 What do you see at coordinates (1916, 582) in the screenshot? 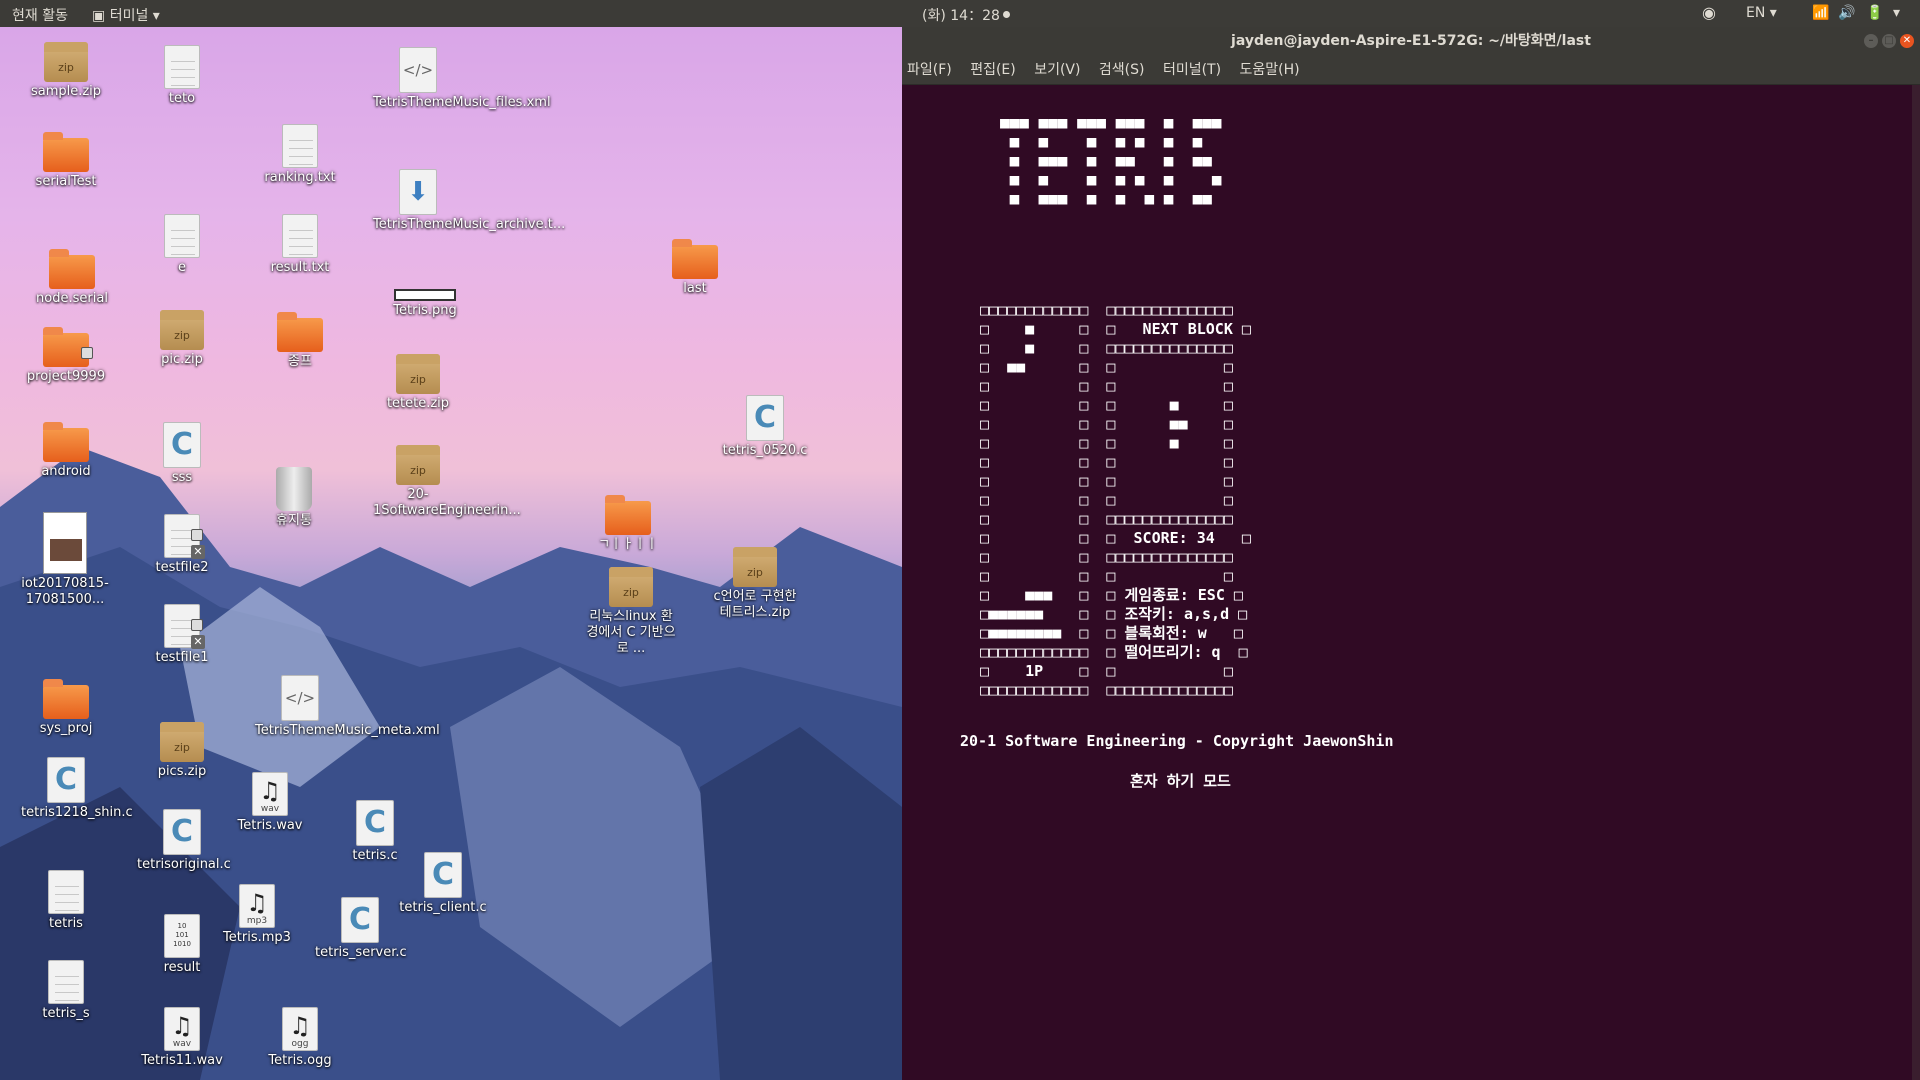
I see `terminal-scrollbar` at bounding box center [1916, 582].